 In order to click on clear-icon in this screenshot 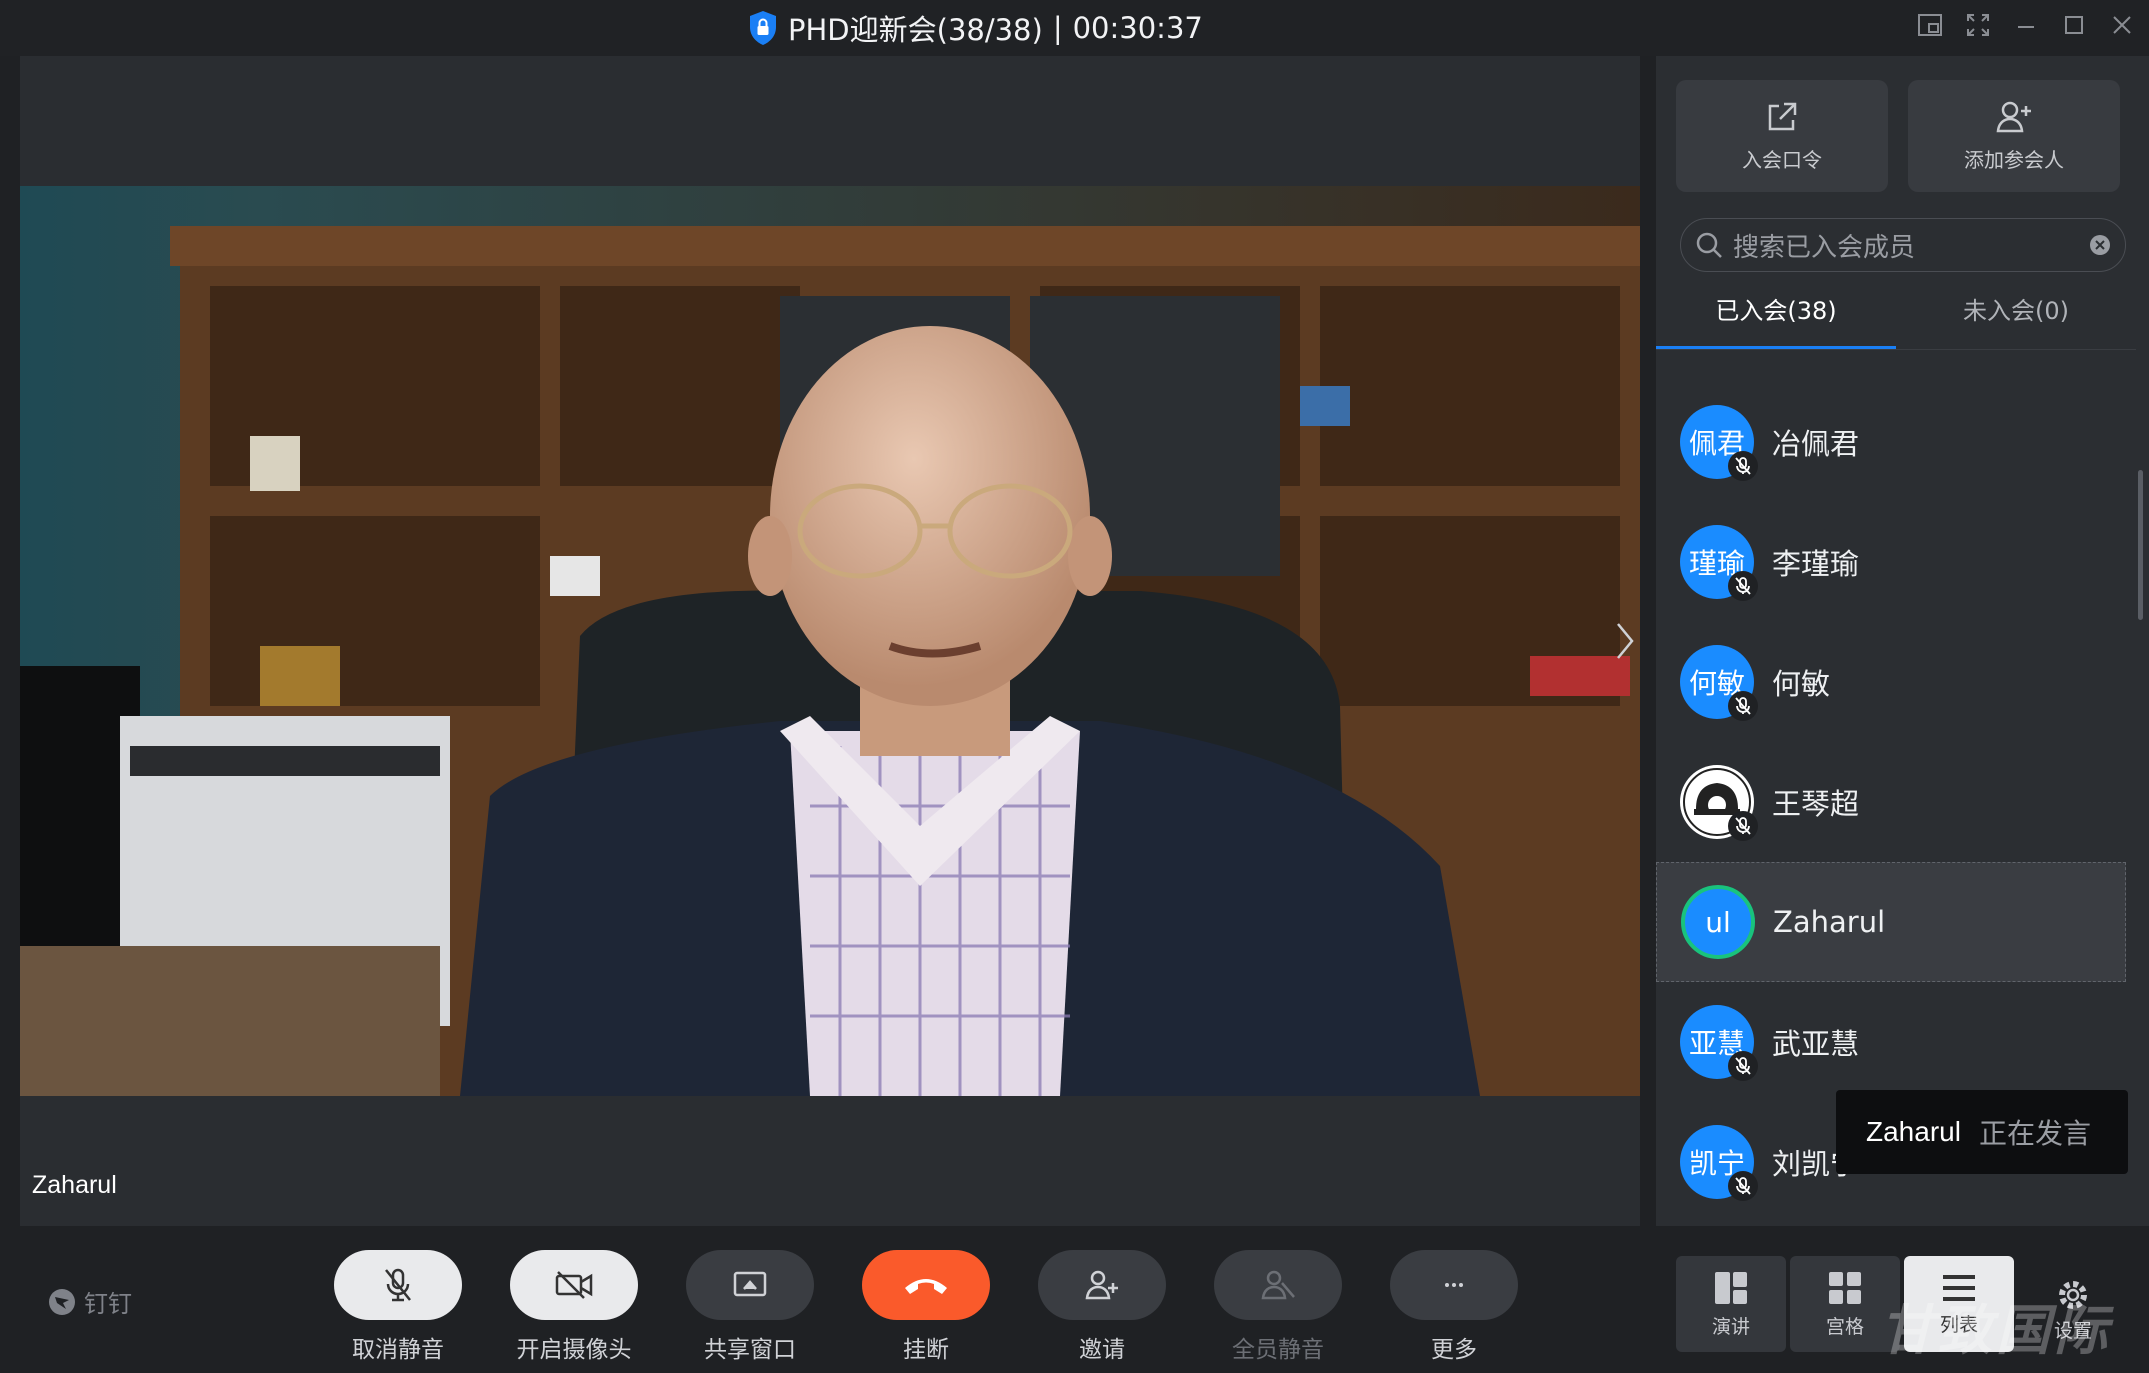, I will do `click(2100, 245)`.